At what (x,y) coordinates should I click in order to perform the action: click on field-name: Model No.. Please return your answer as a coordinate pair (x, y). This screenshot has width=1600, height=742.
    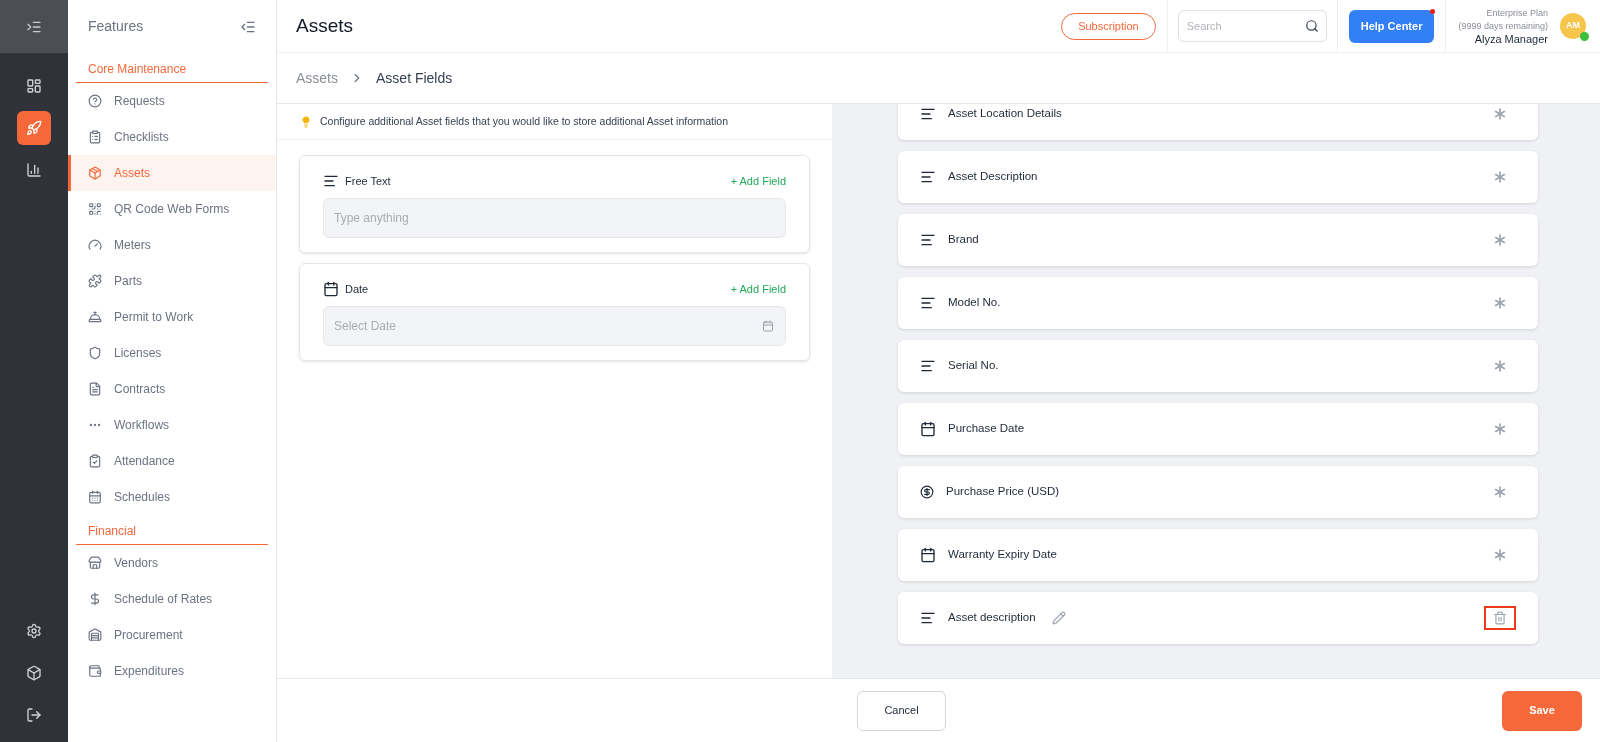
    Looking at the image, I should click on (974, 303).